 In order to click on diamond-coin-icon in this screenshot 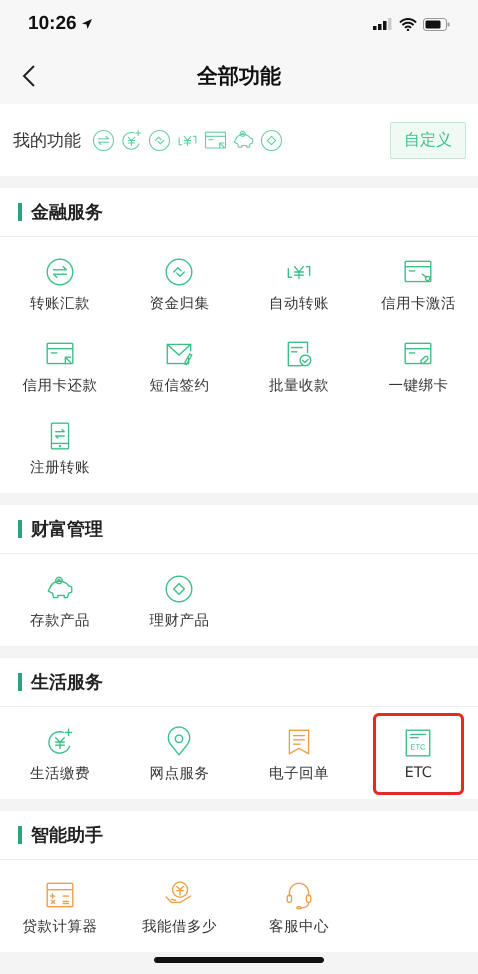, I will do `click(271, 140)`.